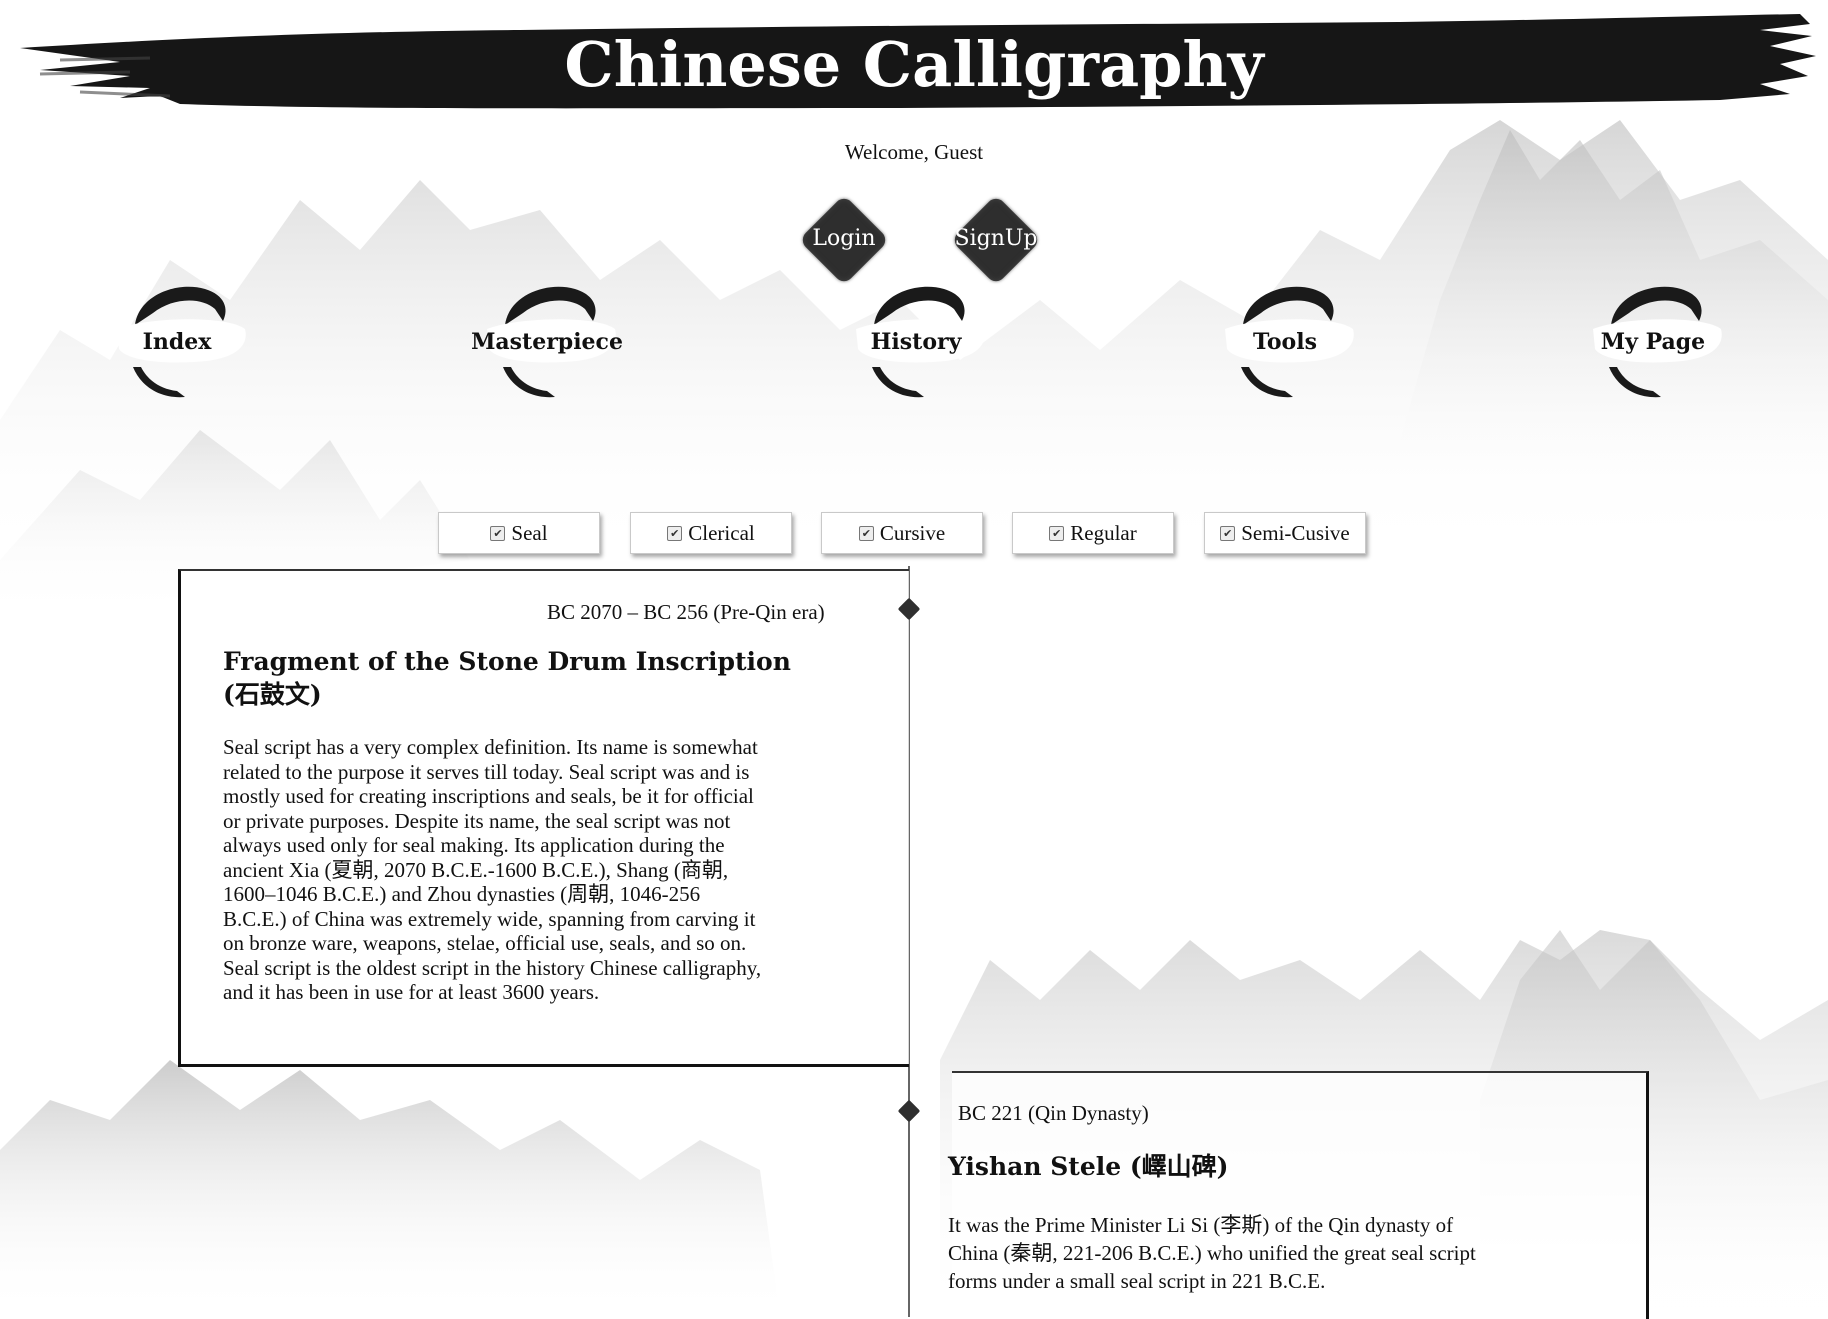 This screenshot has width=1828, height=1319. I want to click on nav-label: My Page, so click(1653, 342).